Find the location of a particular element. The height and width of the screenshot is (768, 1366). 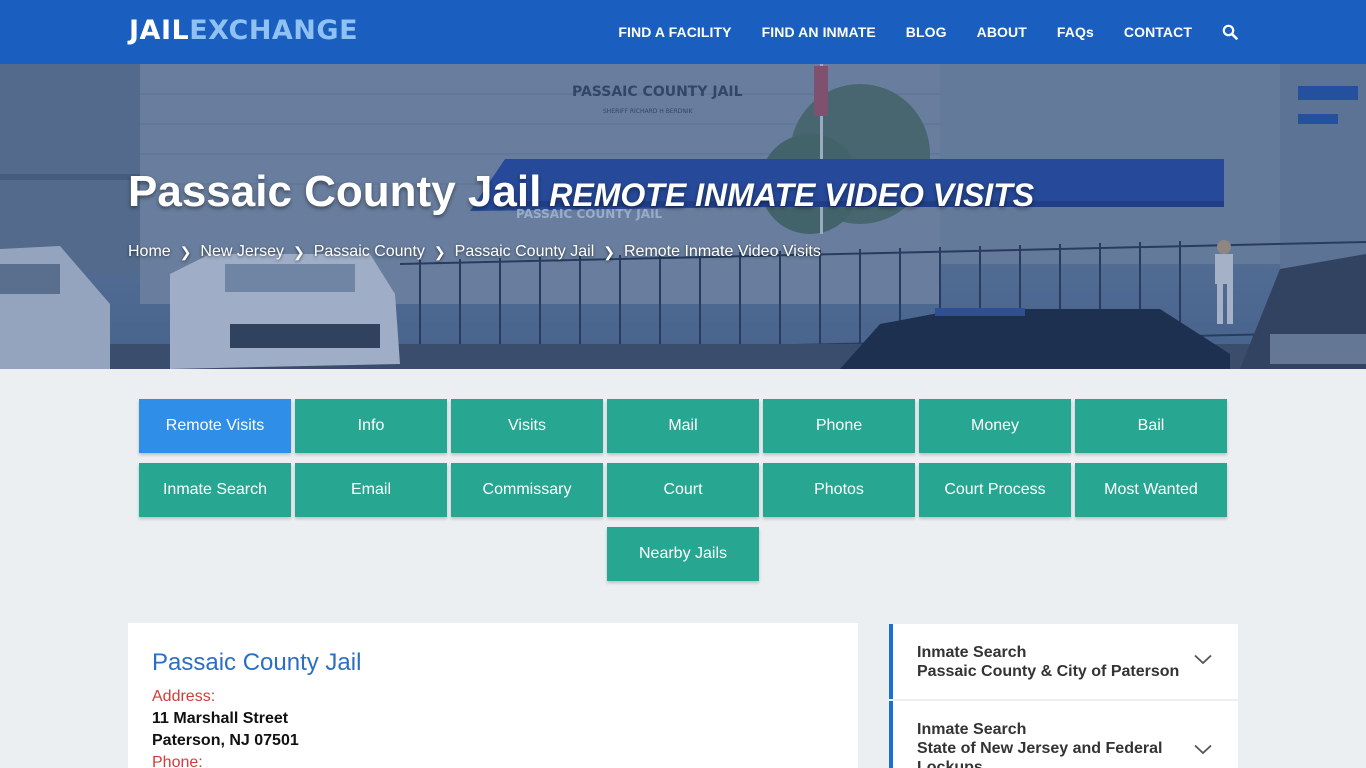

btn-email: Email is located at coordinates (371, 490).